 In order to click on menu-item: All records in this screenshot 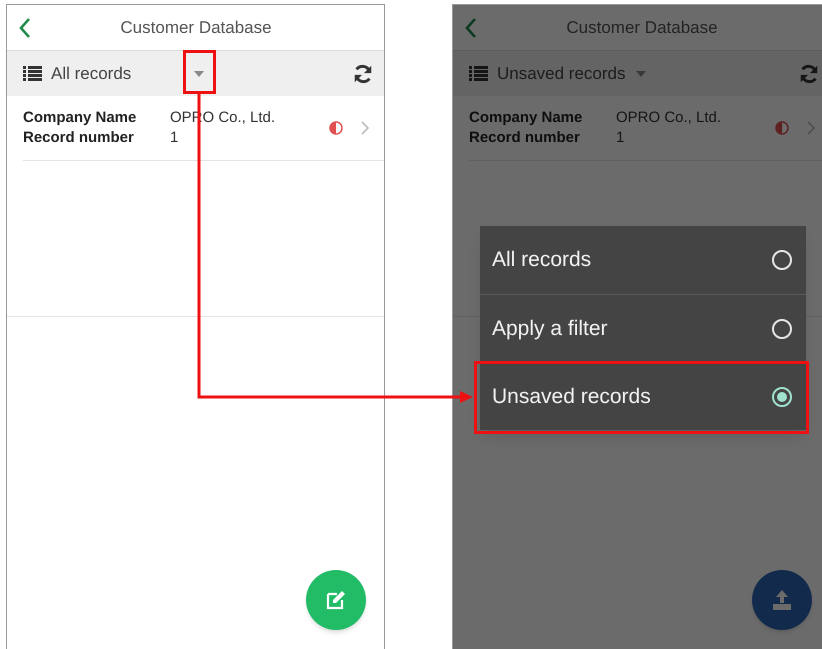, I will do `click(643, 260)`.